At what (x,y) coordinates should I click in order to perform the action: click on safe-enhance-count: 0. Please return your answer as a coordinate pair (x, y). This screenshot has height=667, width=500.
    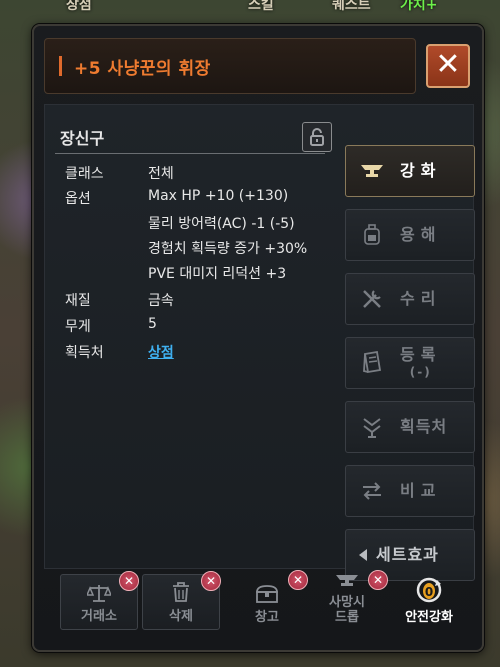
    Looking at the image, I should click on (429, 592).